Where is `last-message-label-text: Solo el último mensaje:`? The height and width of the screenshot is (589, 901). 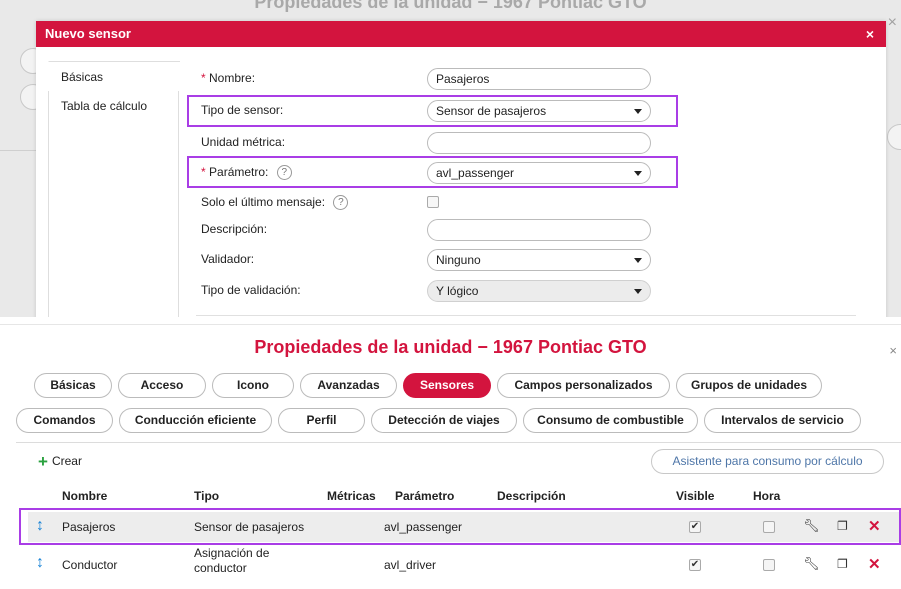
last-message-label-text: Solo el último mensaje: is located at coordinates (263, 202).